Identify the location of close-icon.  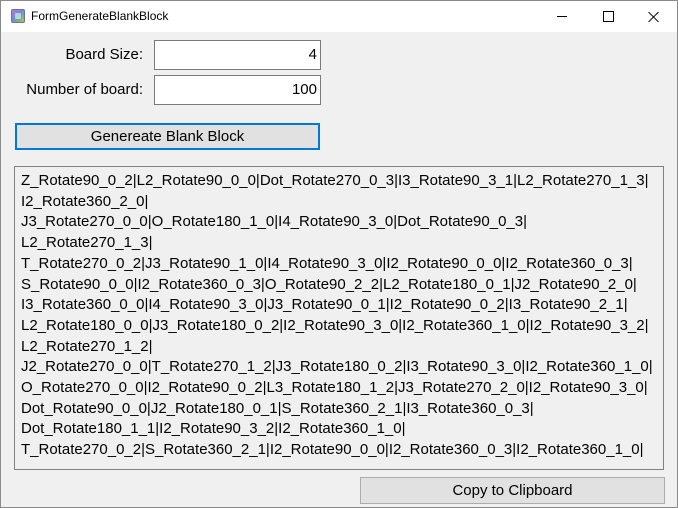
(654, 17).